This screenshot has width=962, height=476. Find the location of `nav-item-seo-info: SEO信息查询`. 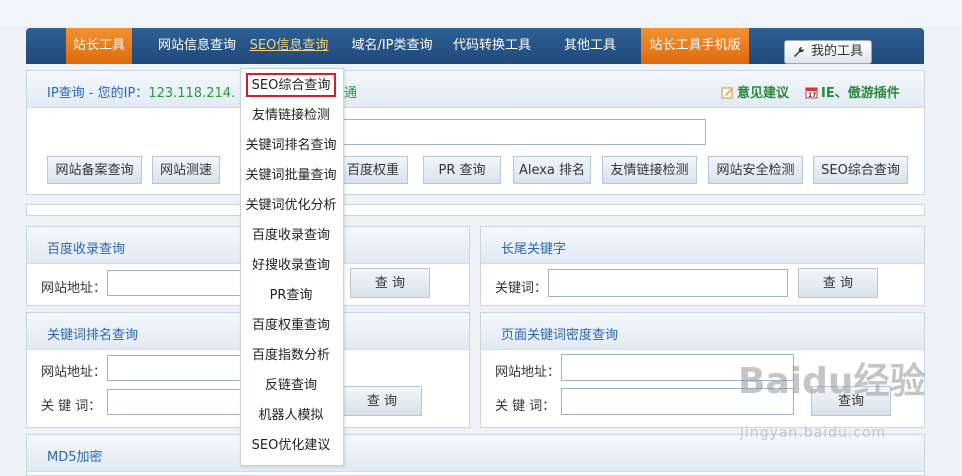

nav-item-seo-info: SEO信息查询 is located at coordinates (289, 46).